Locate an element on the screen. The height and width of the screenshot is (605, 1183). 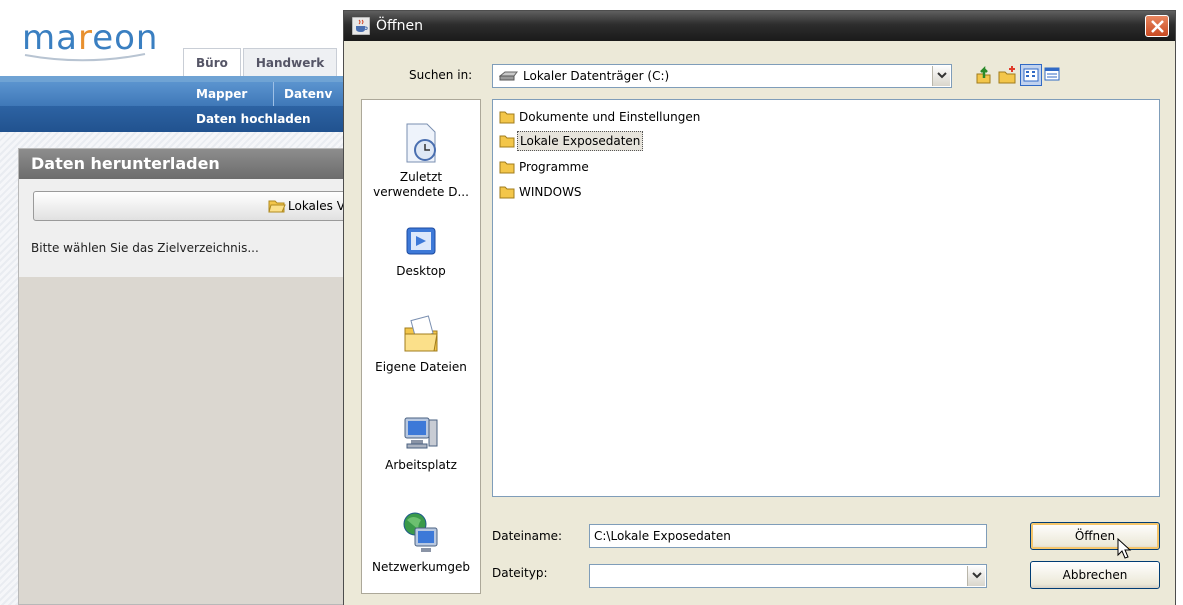
network-icon is located at coordinates (420, 532).